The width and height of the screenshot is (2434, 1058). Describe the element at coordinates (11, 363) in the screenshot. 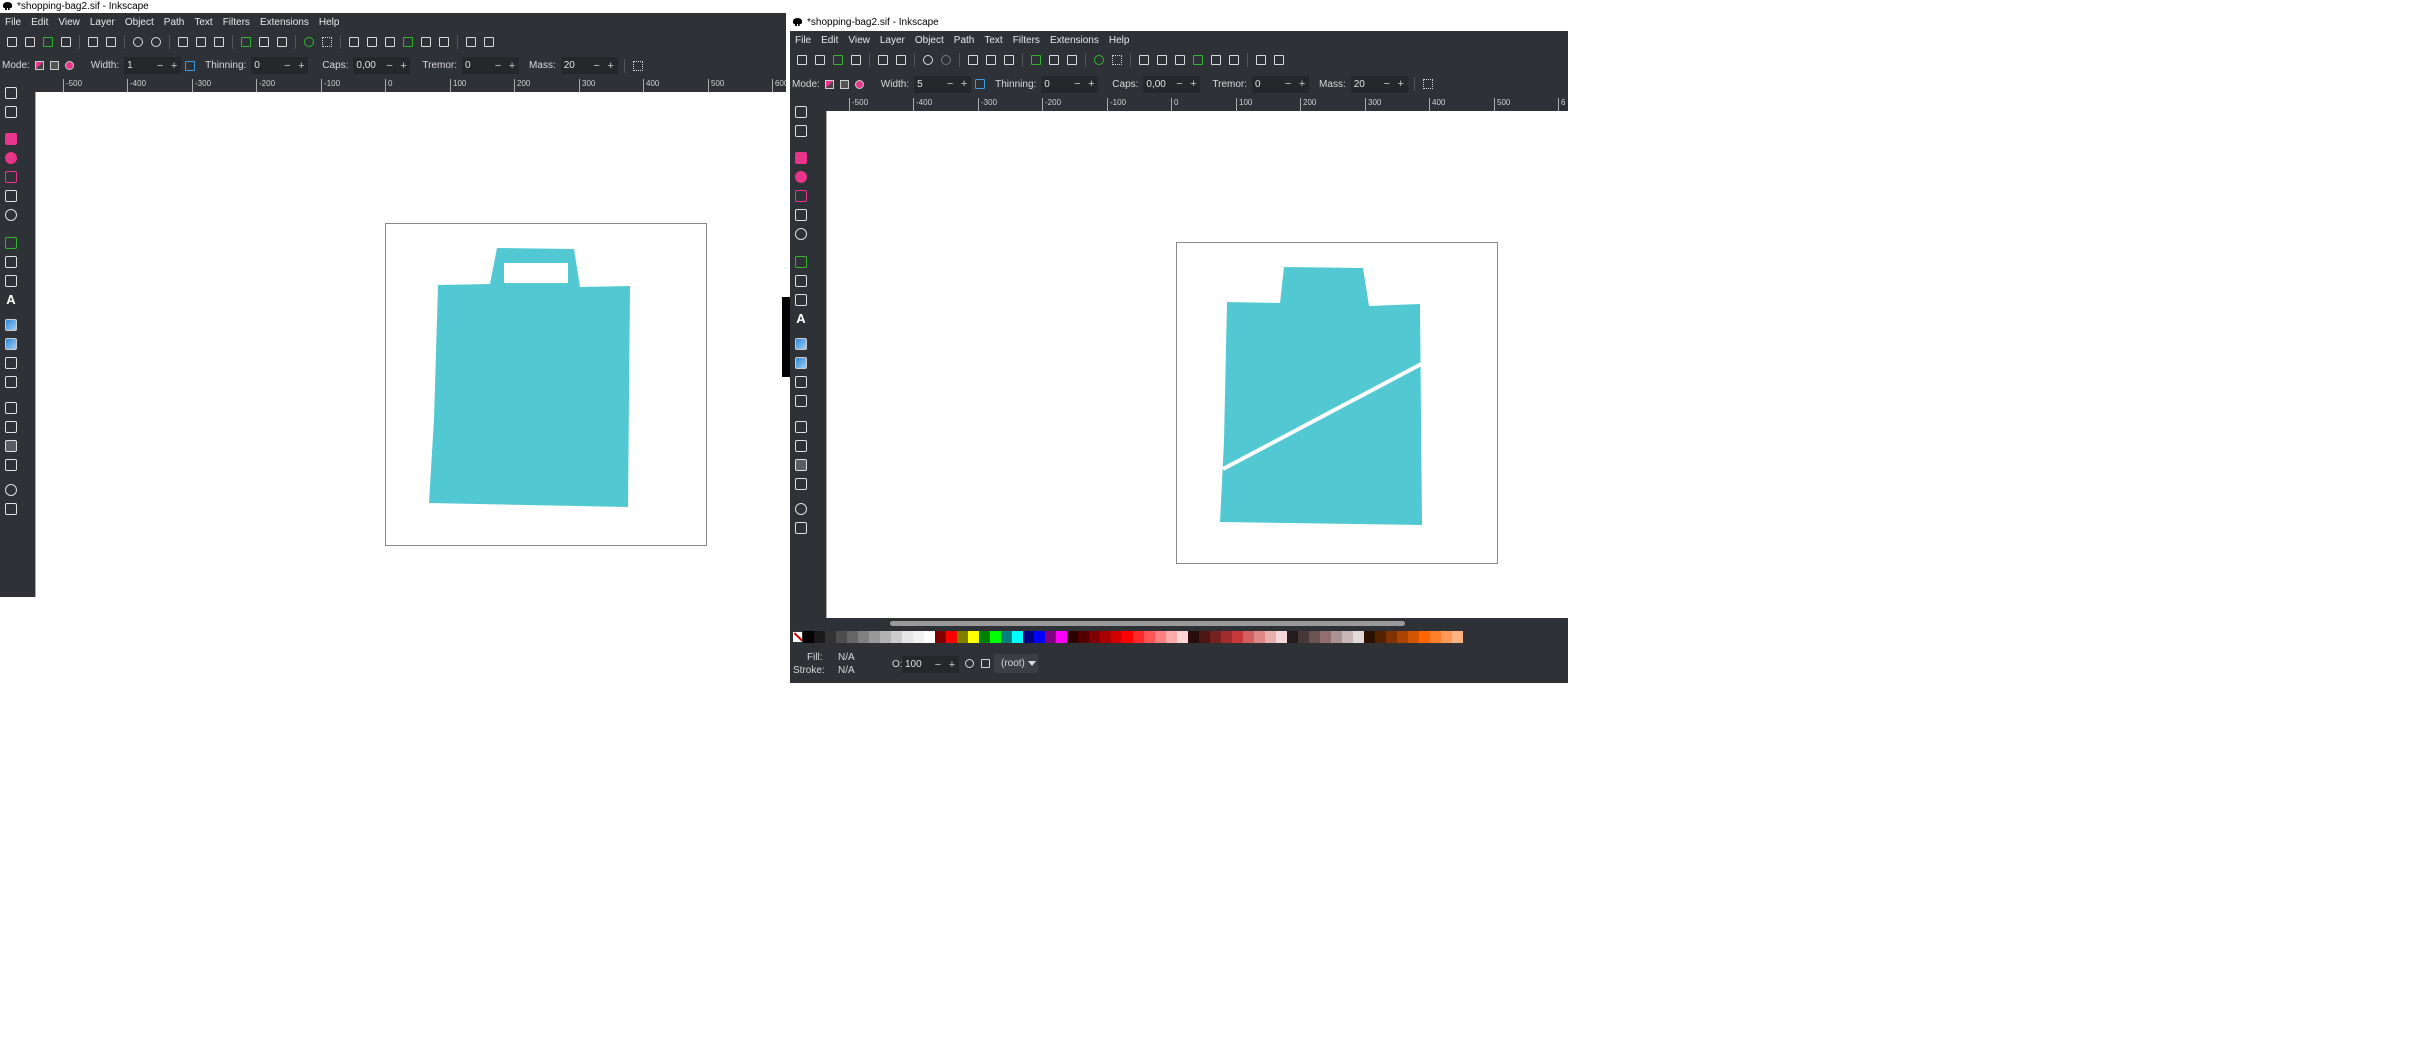

I see `dropper-tool-icon` at that location.